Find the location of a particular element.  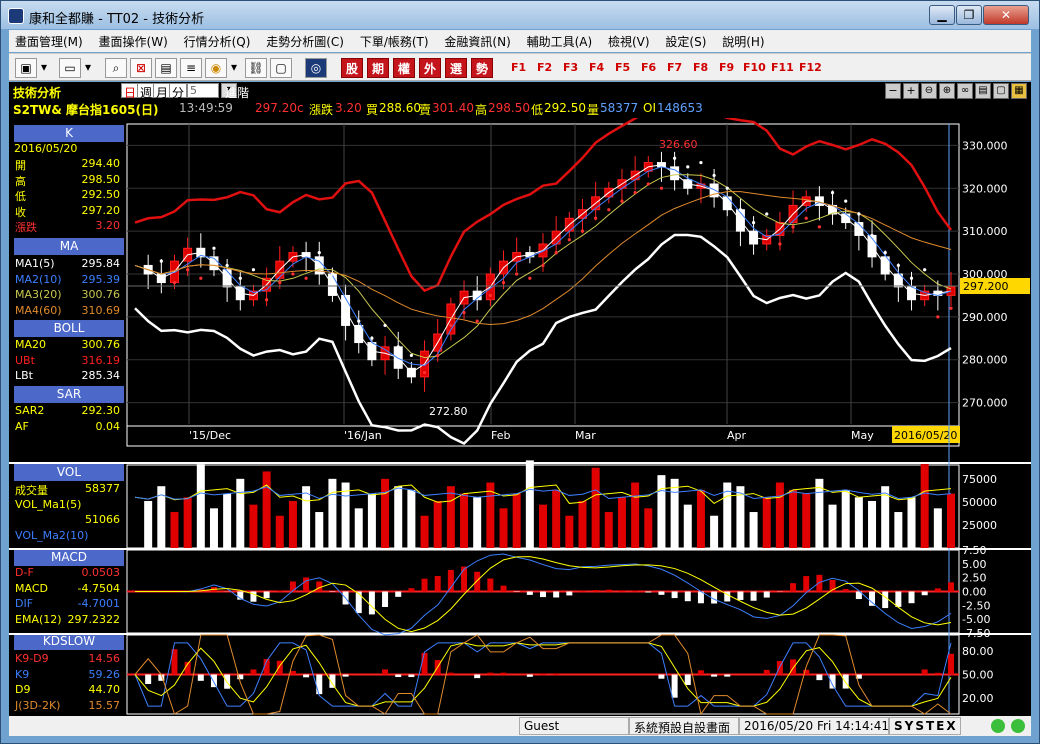

menu-view: 檢視(V) is located at coordinates (629, 41).